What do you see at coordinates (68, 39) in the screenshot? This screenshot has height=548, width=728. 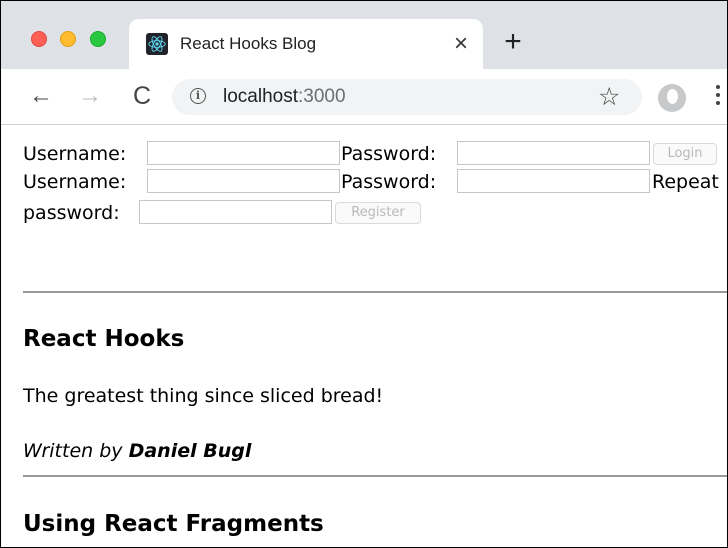 I see `minimize-window-button` at bounding box center [68, 39].